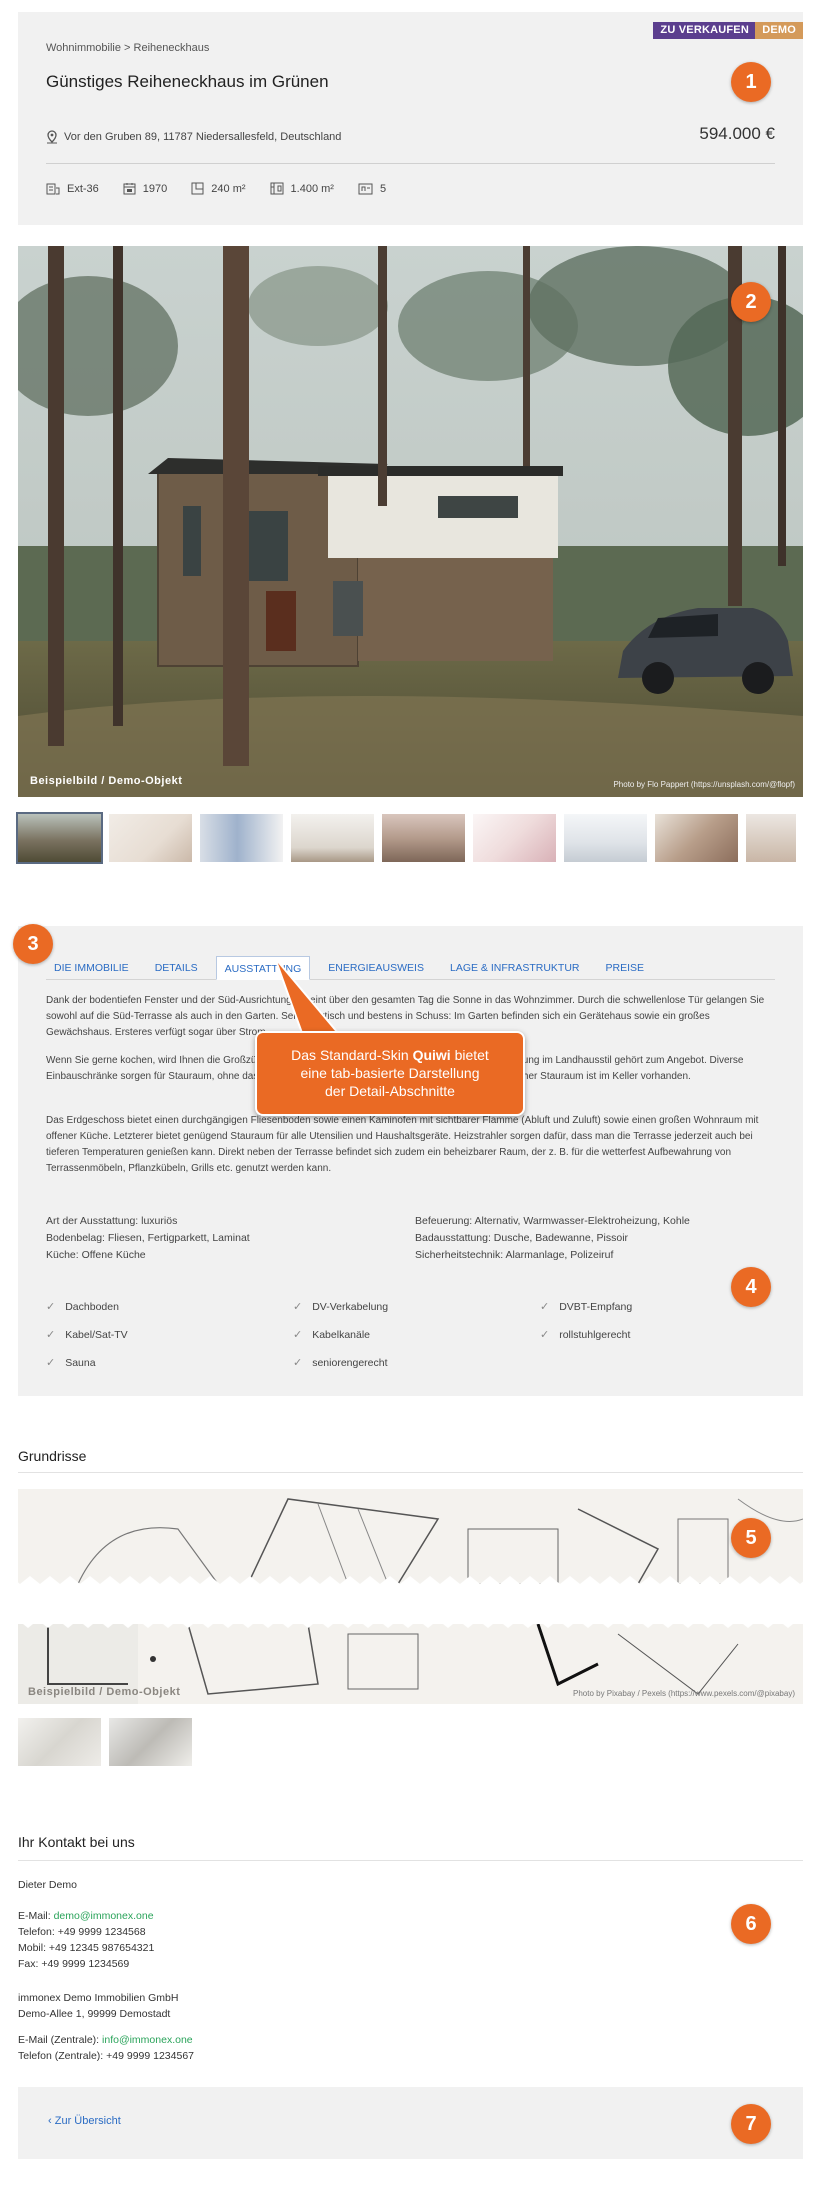 This screenshot has width=818, height=2185. Describe the element at coordinates (71, 1363) in the screenshot. I see `feature-item: ✓ Sauna` at that location.